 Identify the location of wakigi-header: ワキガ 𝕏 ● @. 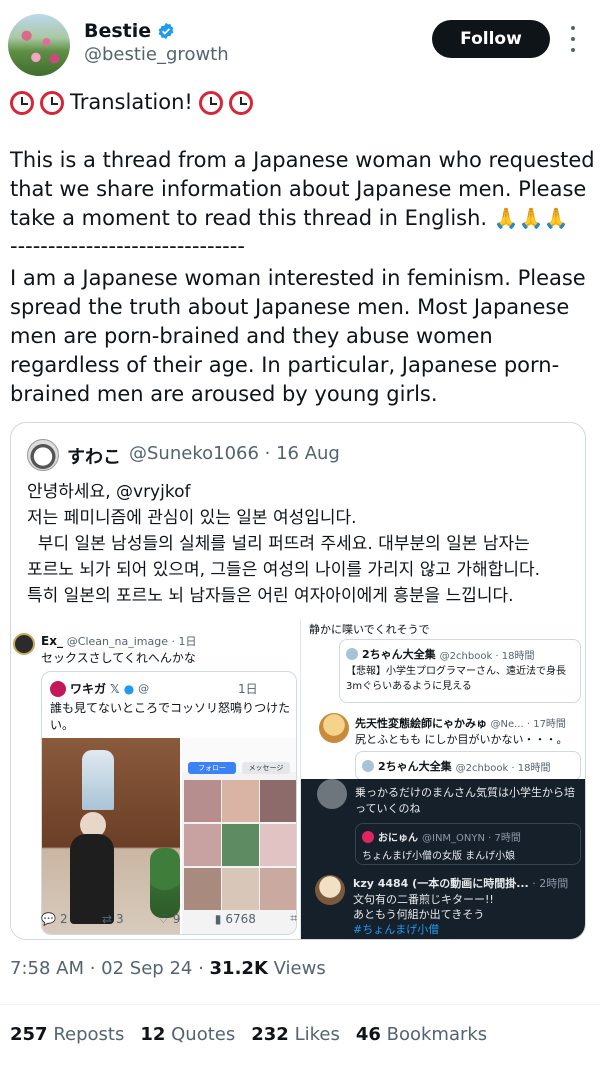
(99, 688).